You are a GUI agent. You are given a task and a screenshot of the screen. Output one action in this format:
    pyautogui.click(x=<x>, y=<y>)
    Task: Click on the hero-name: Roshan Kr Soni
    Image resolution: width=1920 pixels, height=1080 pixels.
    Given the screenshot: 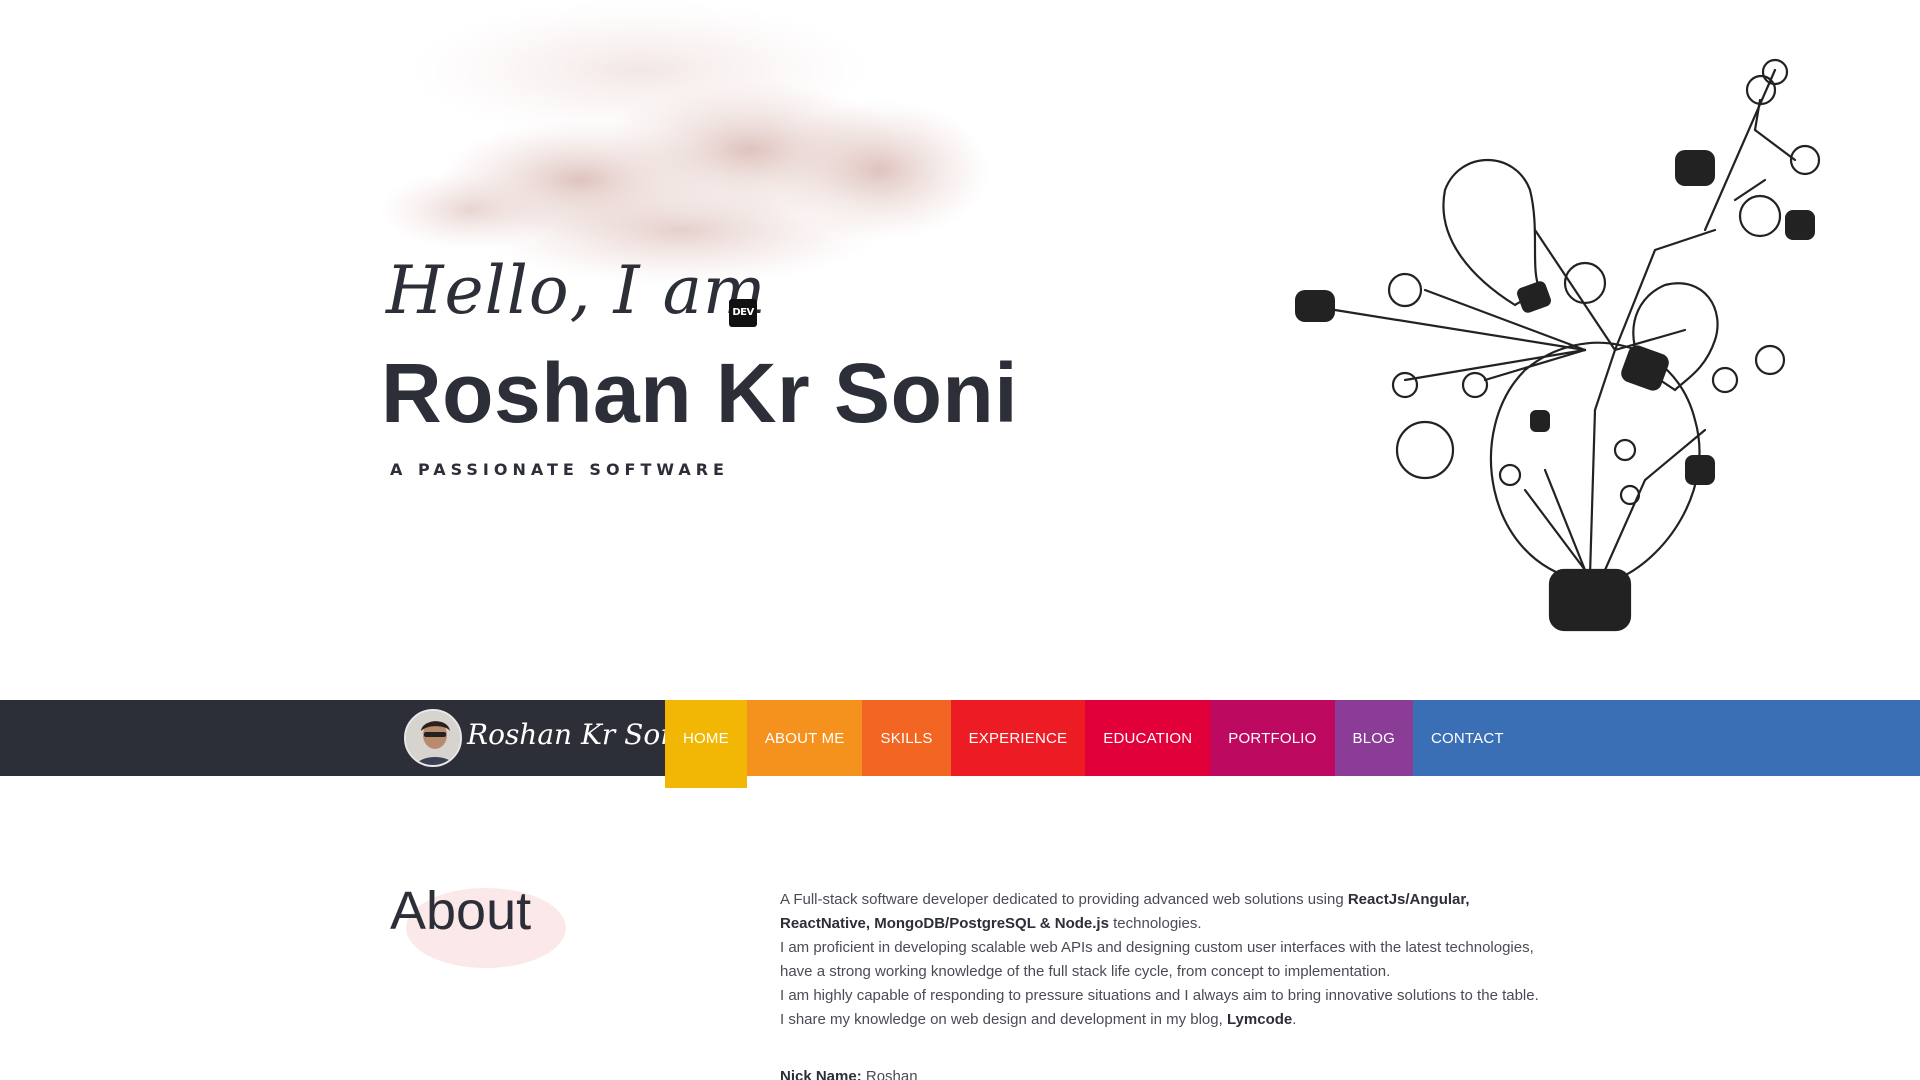 What is the action you would take?
    pyautogui.click(x=700, y=393)
    